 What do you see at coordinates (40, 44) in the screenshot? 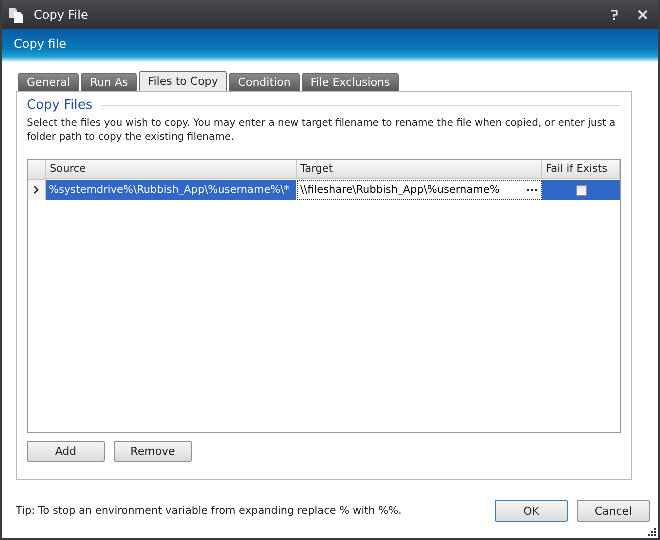
I see `header-title: Copy file` at bounding box center [40, 44].